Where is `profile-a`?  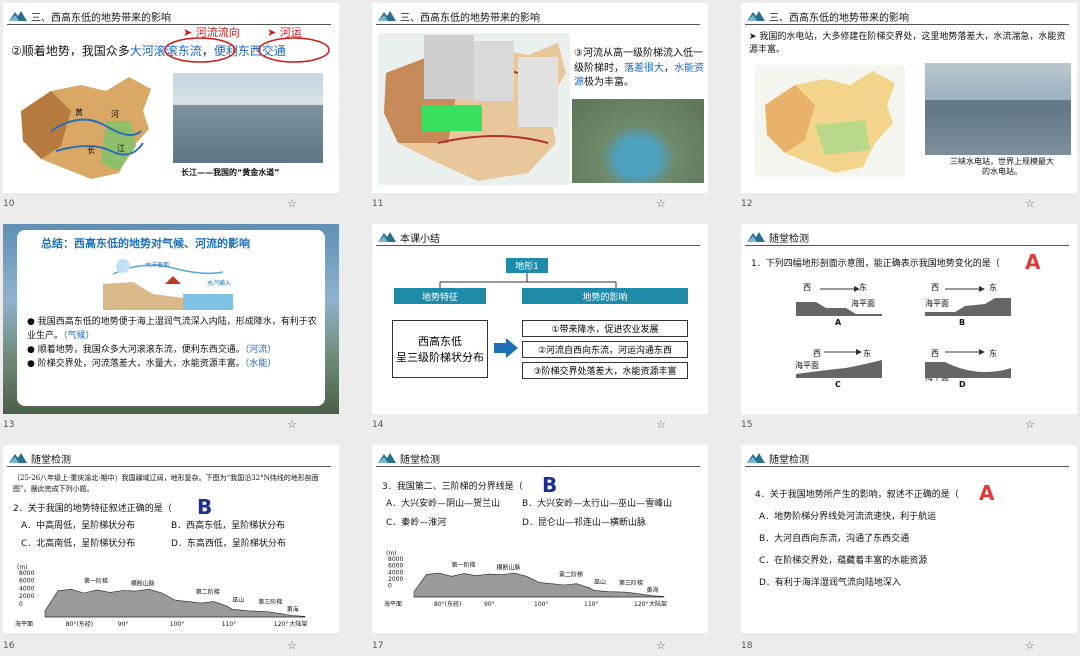 profile-a is located at coordinates (839, 301).